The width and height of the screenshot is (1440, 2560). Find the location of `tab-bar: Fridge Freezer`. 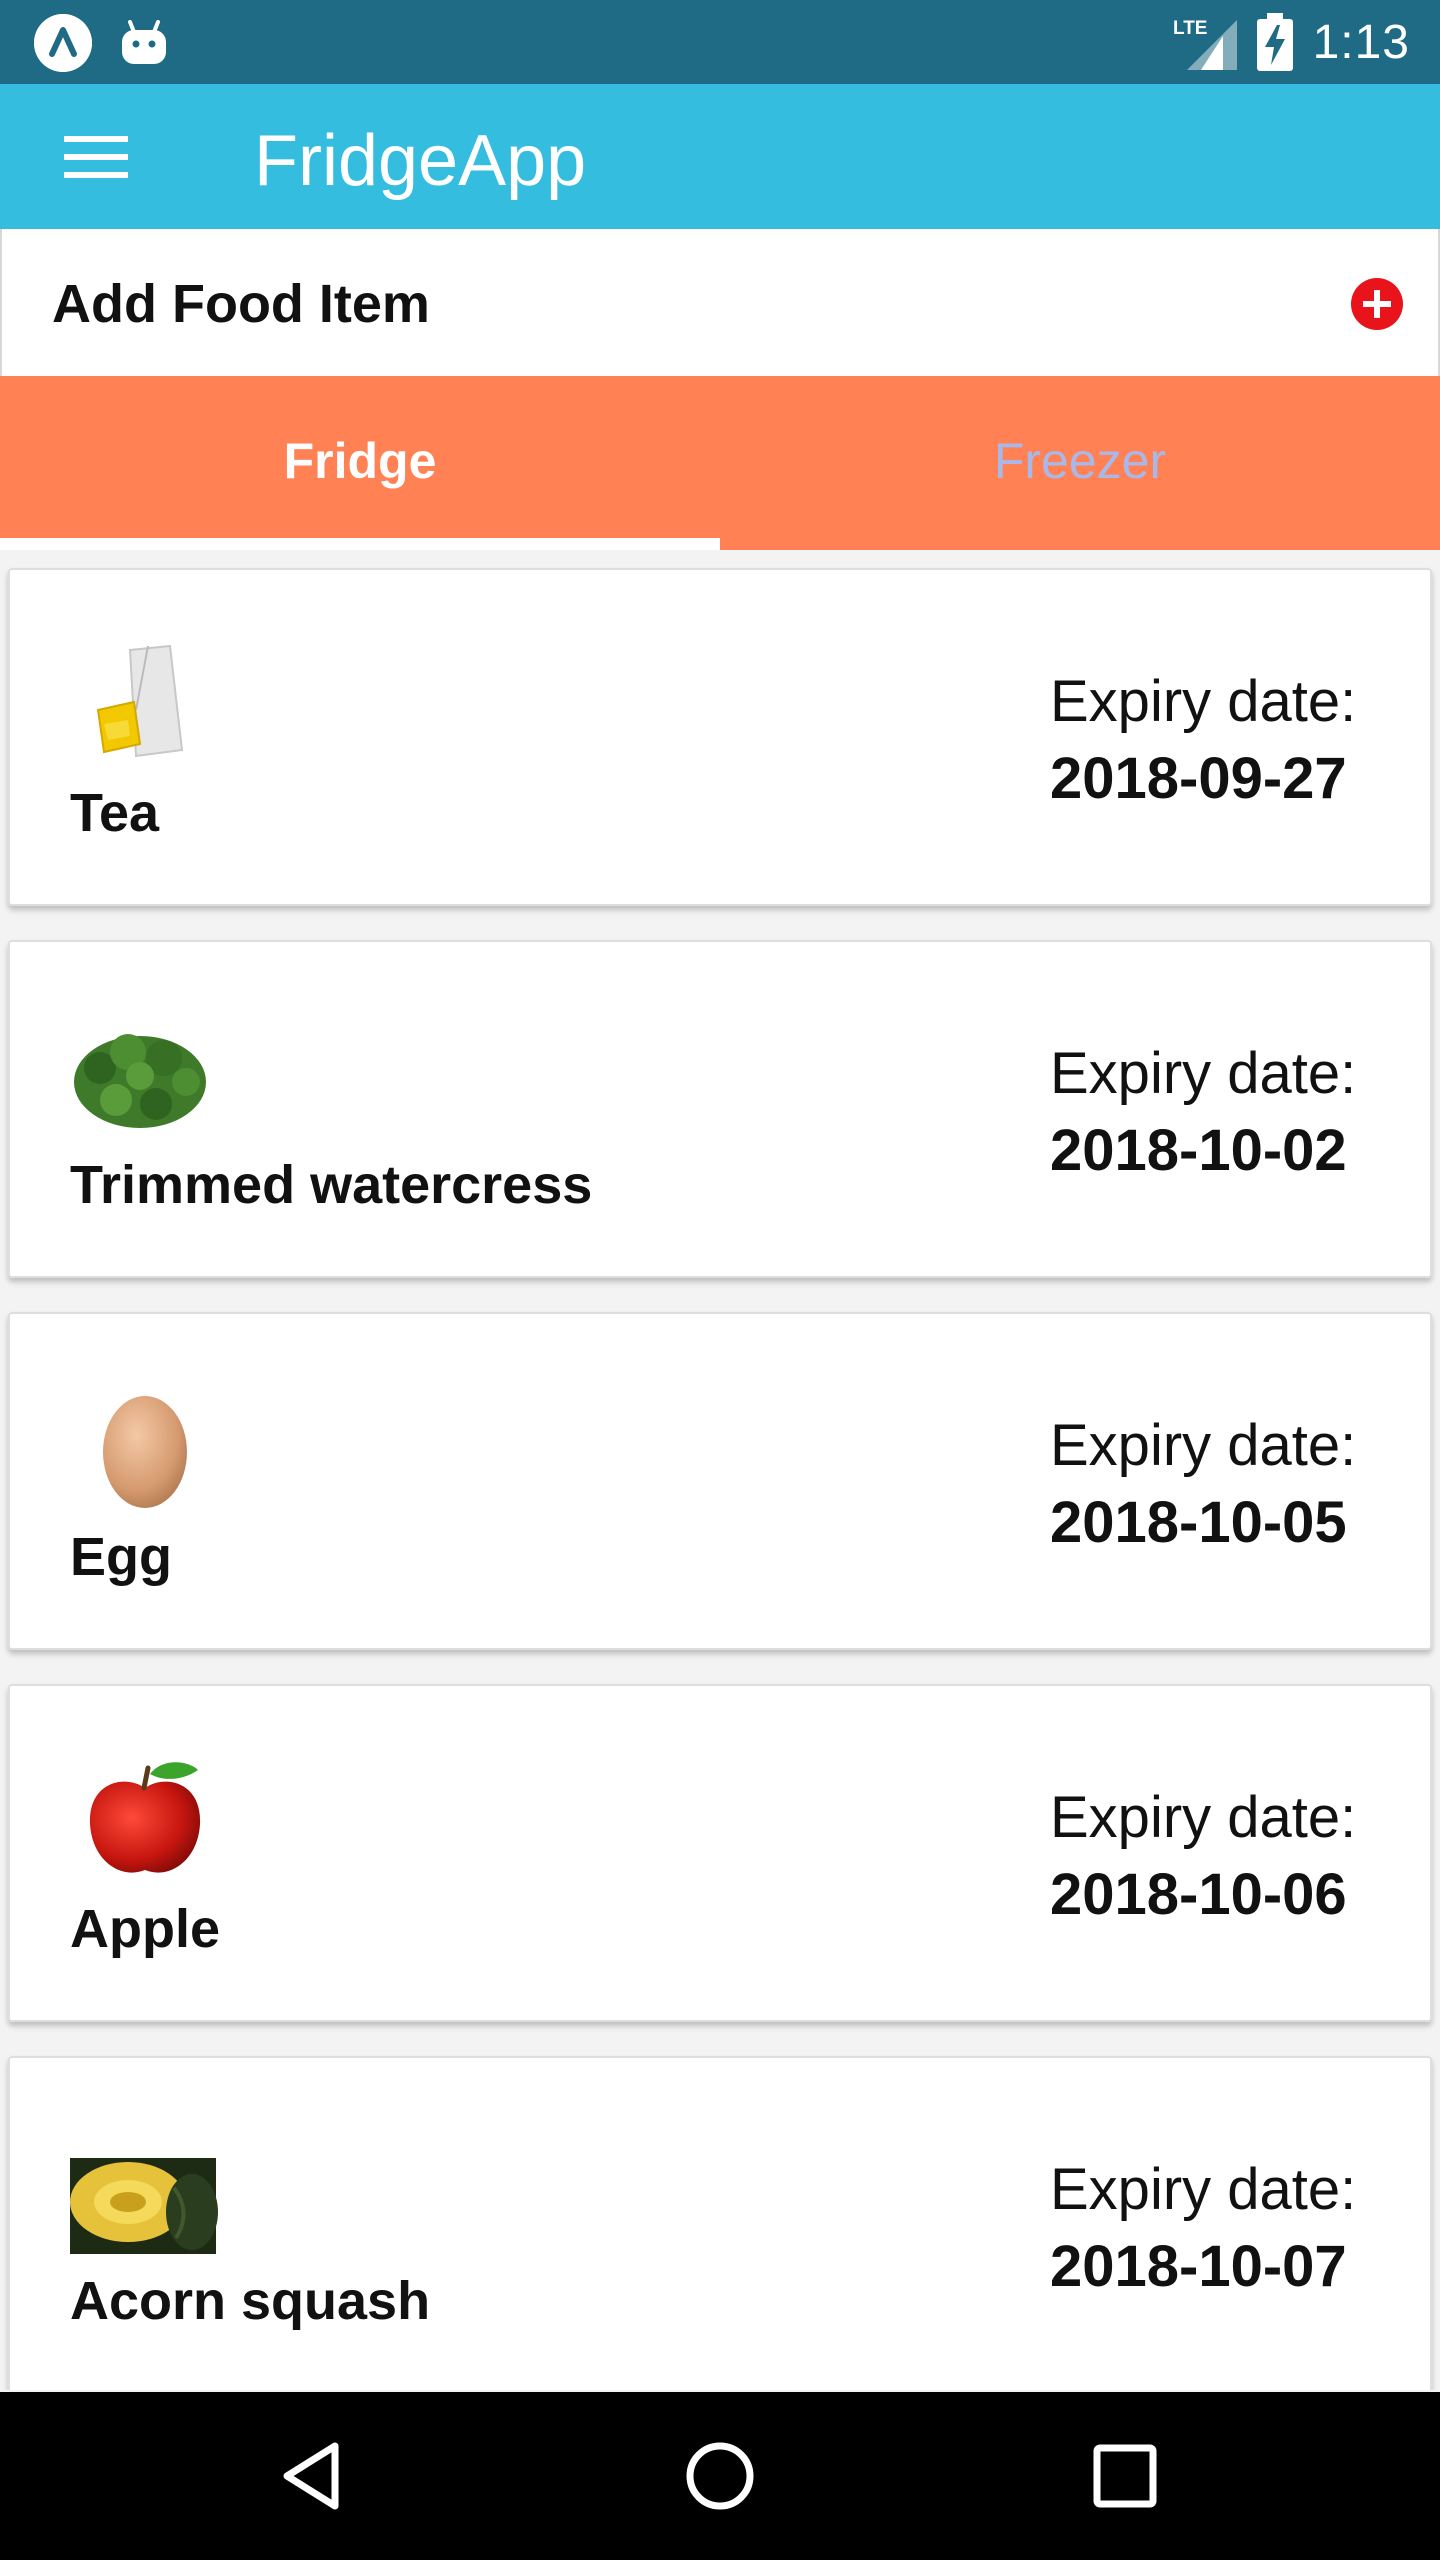

tab-bar: Fridge Freezer is located at coordinates (720, 463).